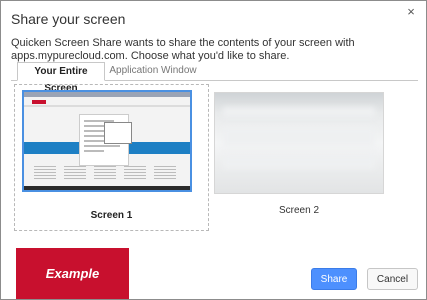 The width and height of the screenshot is (427, 300). Describe the element at coordinates (107, 141) in the screenshot. I see `screen-1-thumbnail` at that location.